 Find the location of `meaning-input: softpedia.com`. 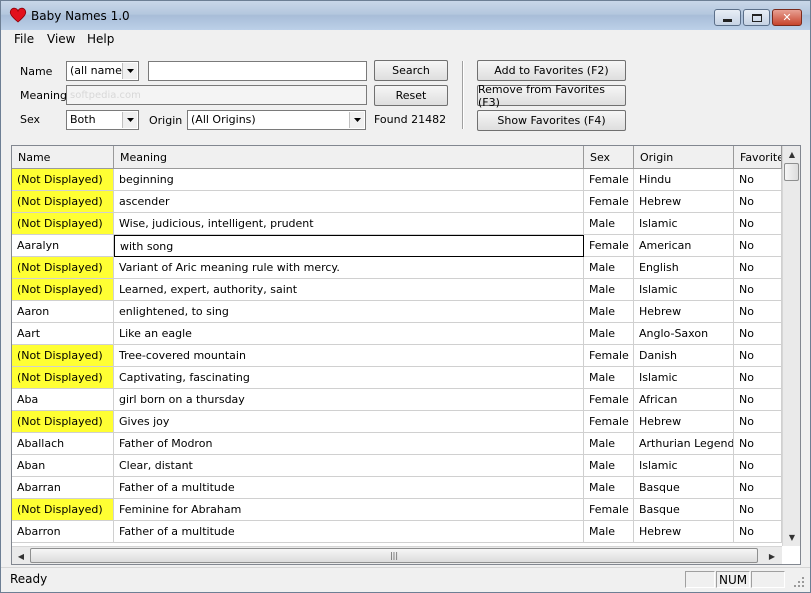

meaning-input: softpedia.com is located at coordinates (216, 95).